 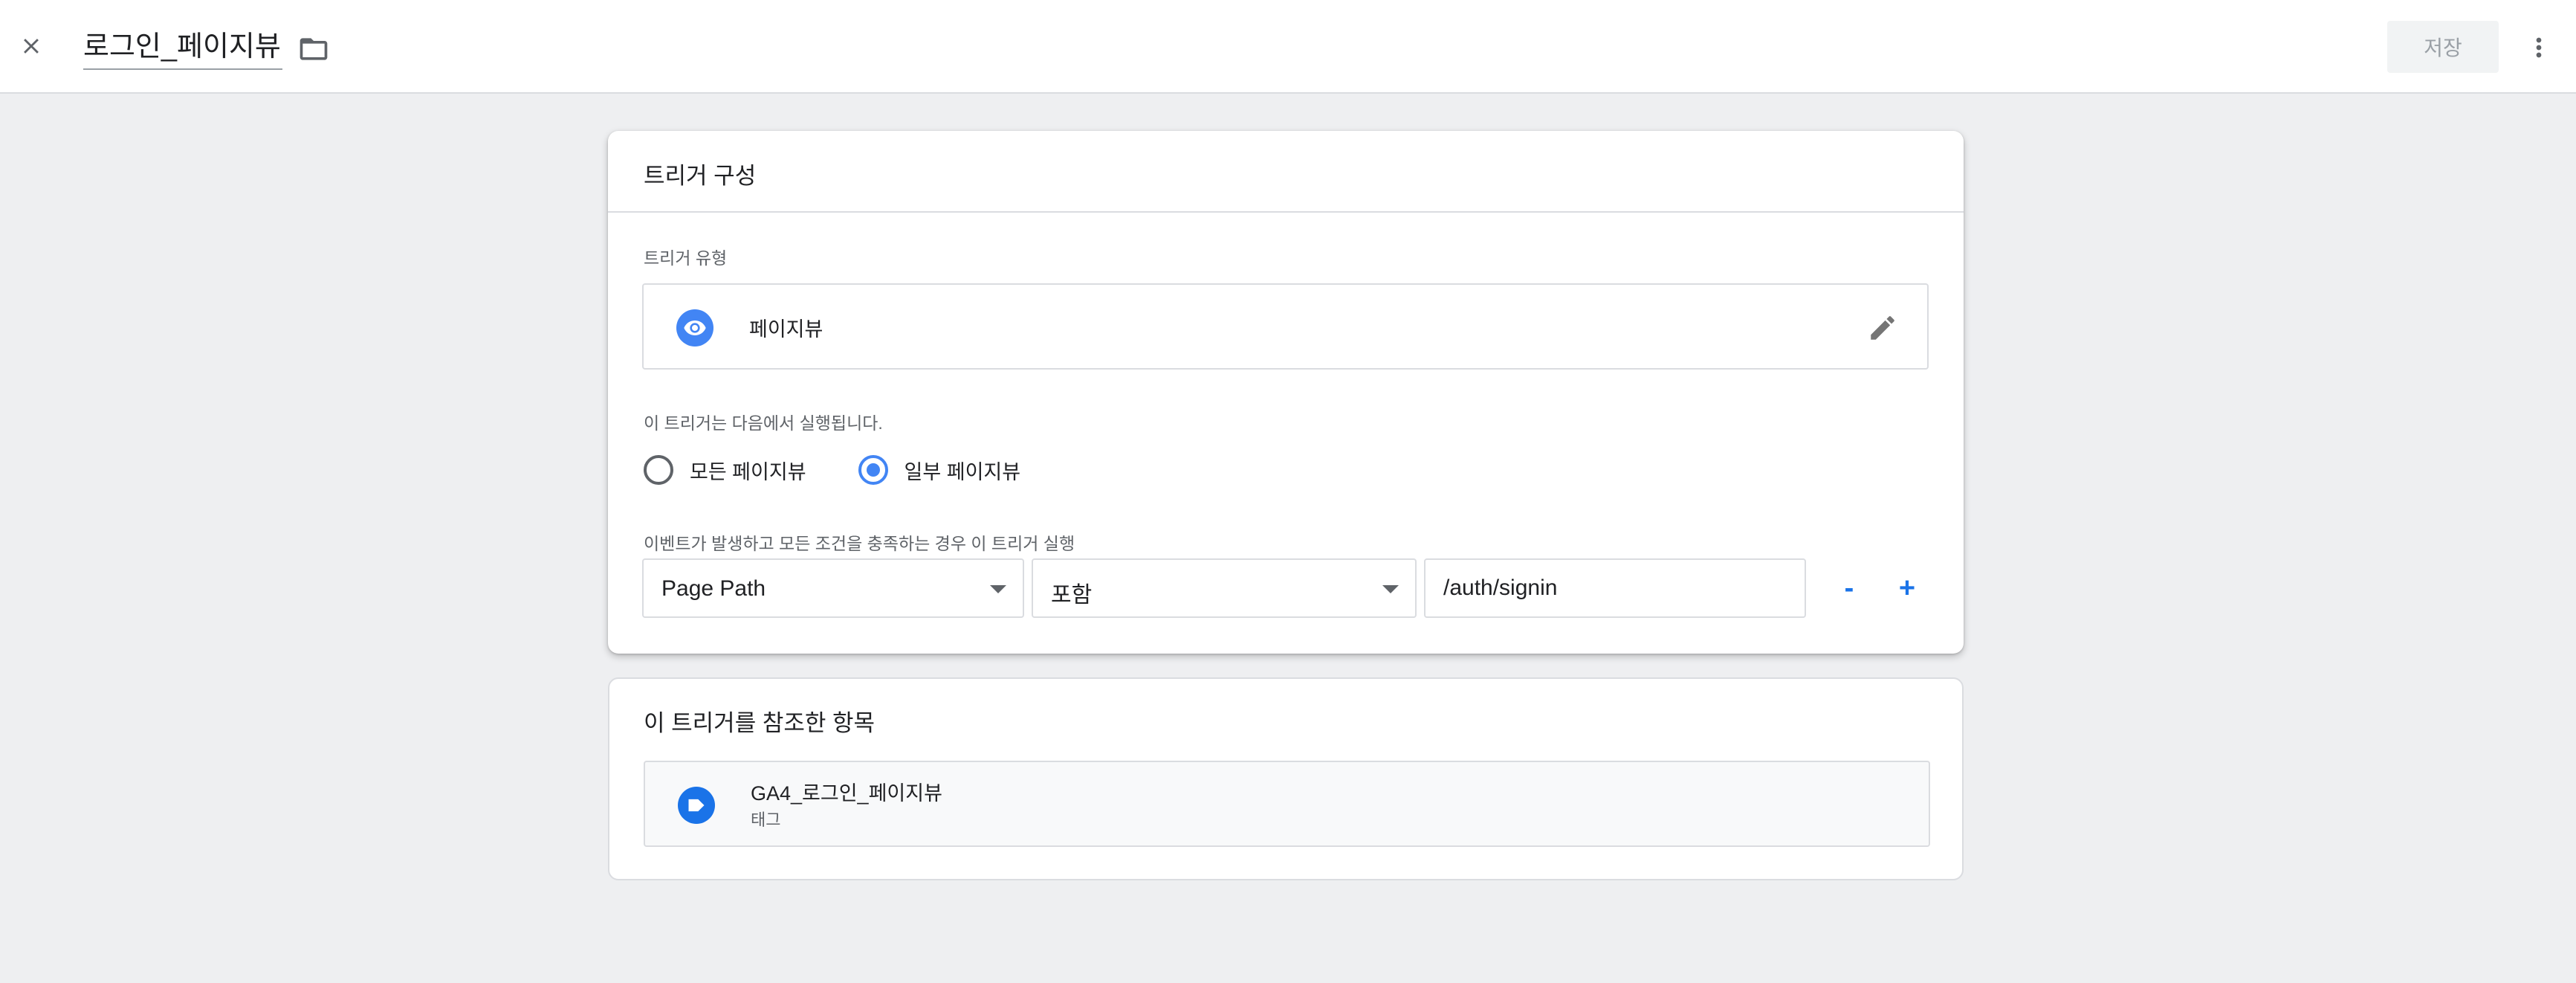 What do you see at coordinates (2443, 47) in the screenshot?
I see `save-button: 저장` at bounding box center [2443, 47].